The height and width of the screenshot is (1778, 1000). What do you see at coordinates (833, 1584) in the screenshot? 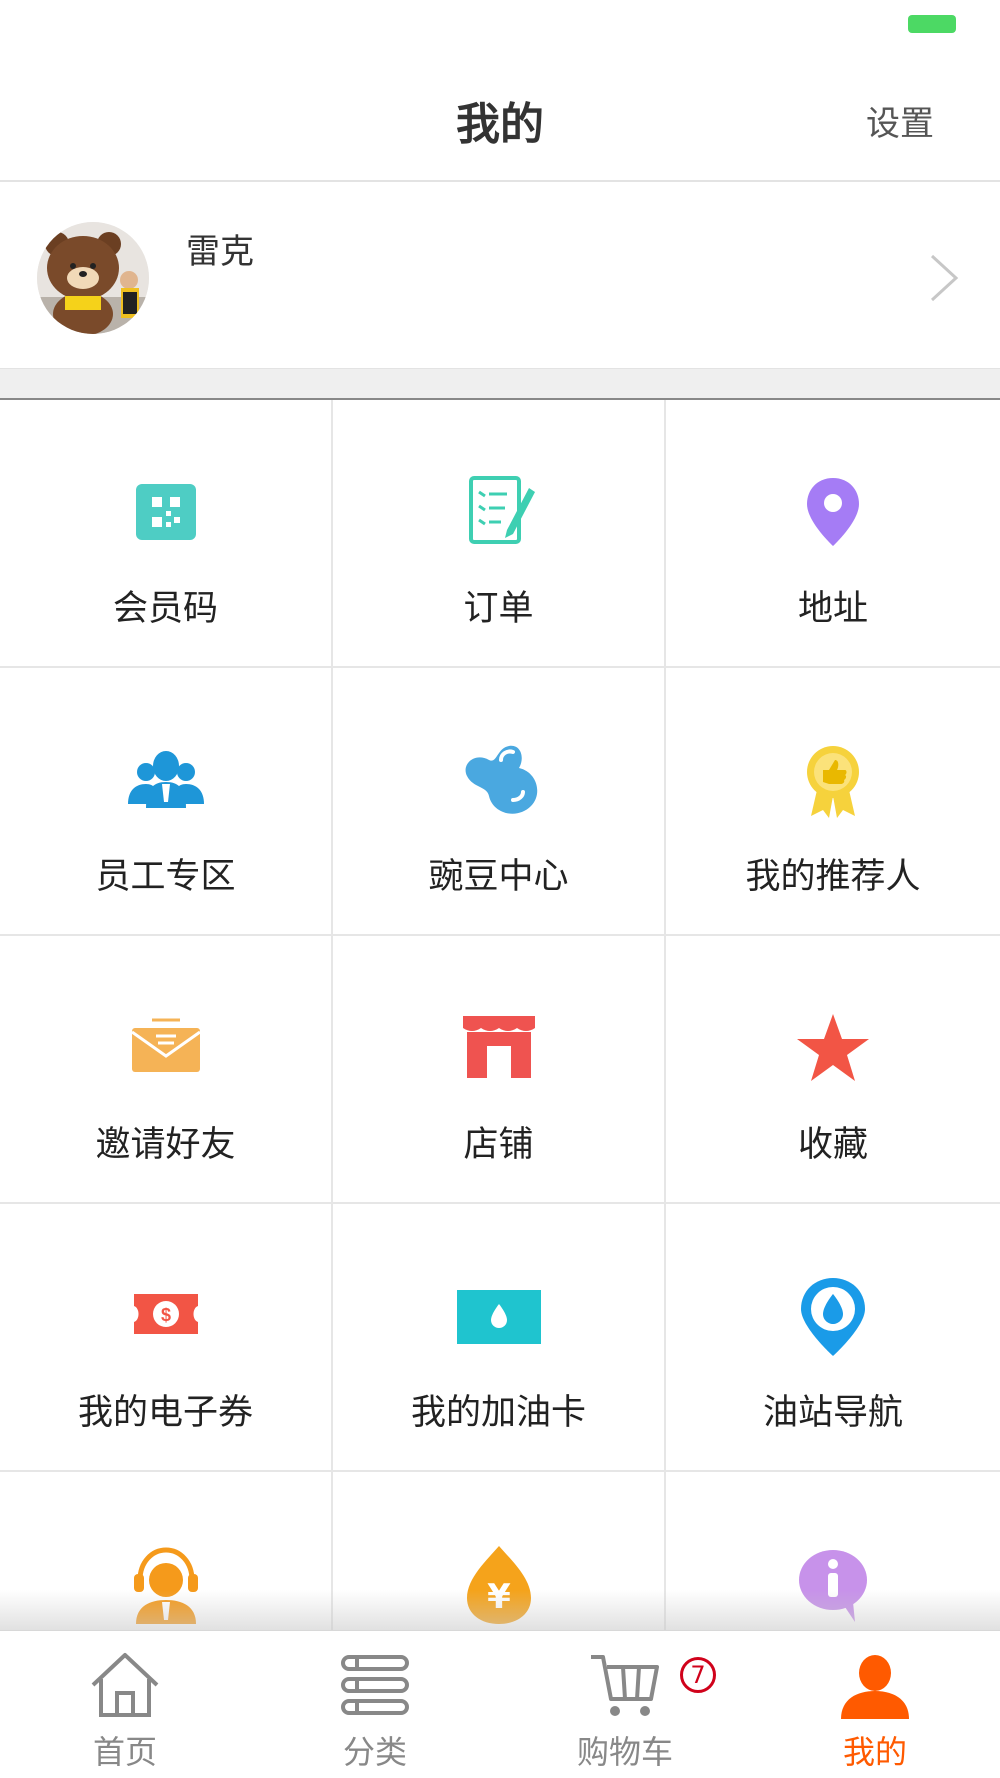
I see `info-bubble-icon` at bounding box center [833, 1584].